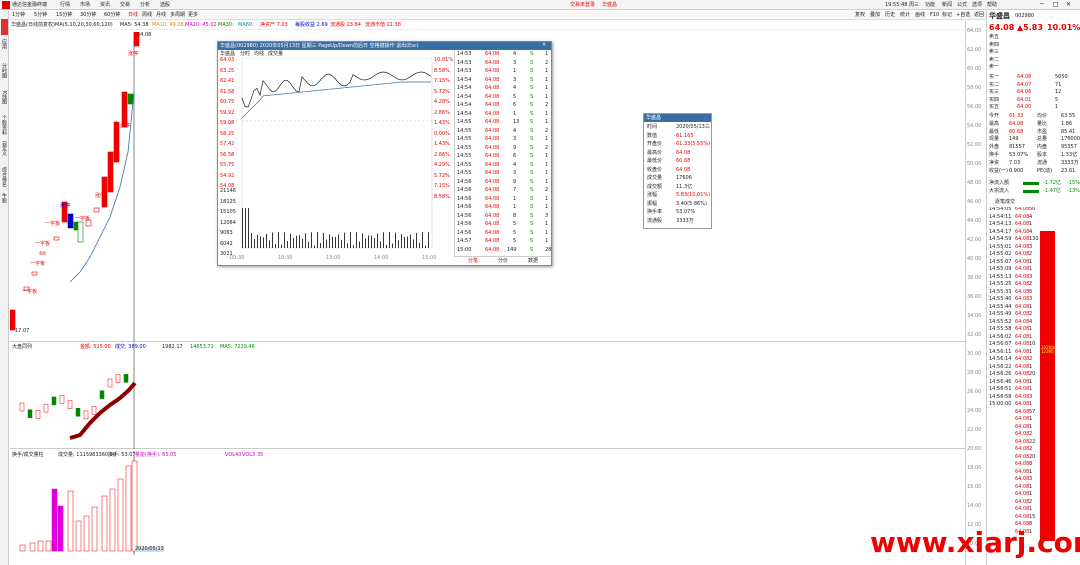  What do you see at coordinates (40, 15) in the screenshot?
I see `period-5min: 5分钟` at bounding box center [40, 15].